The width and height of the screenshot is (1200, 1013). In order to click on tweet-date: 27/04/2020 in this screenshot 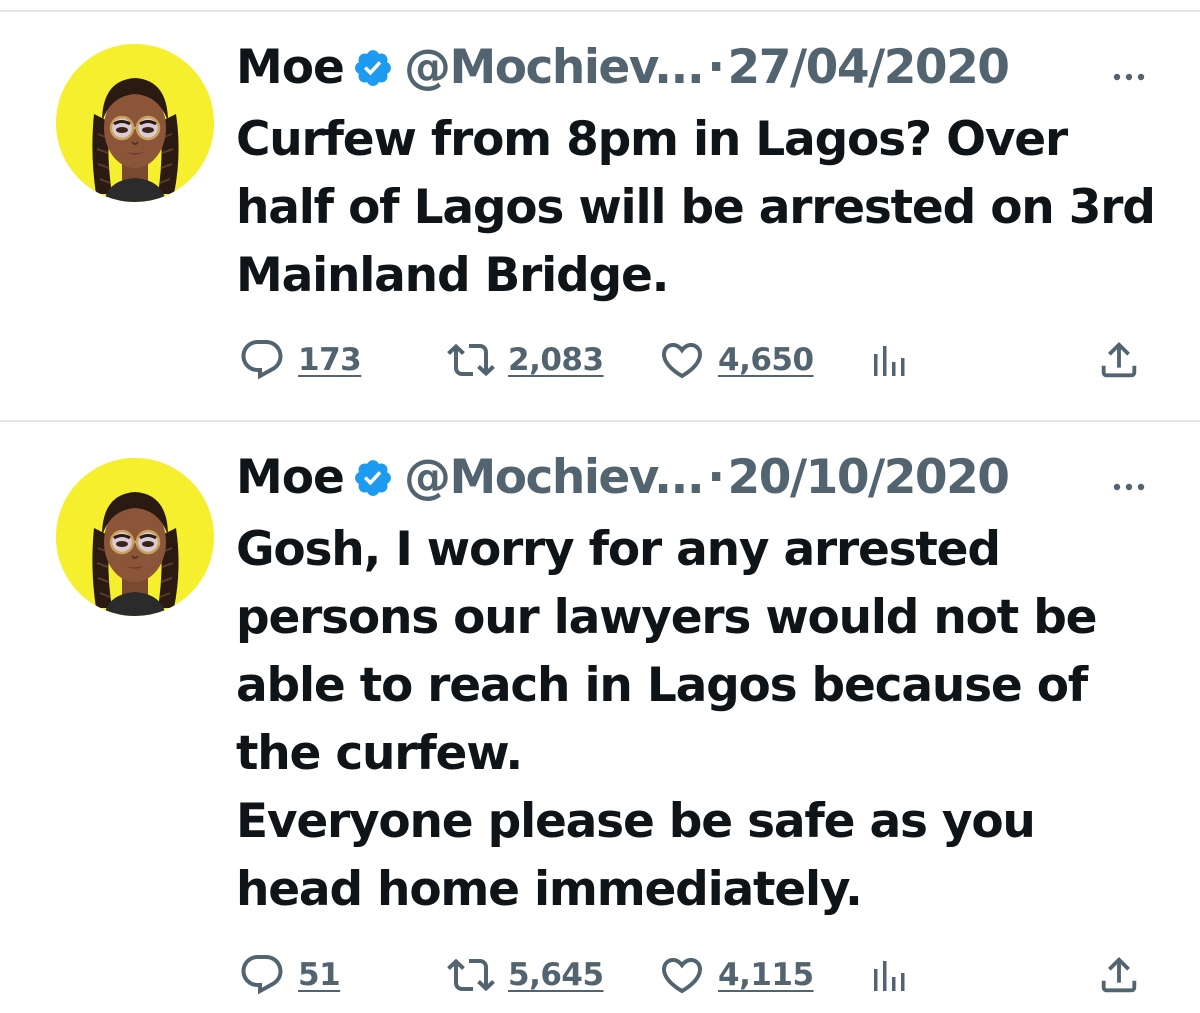, I will do `click(869, 68)`.